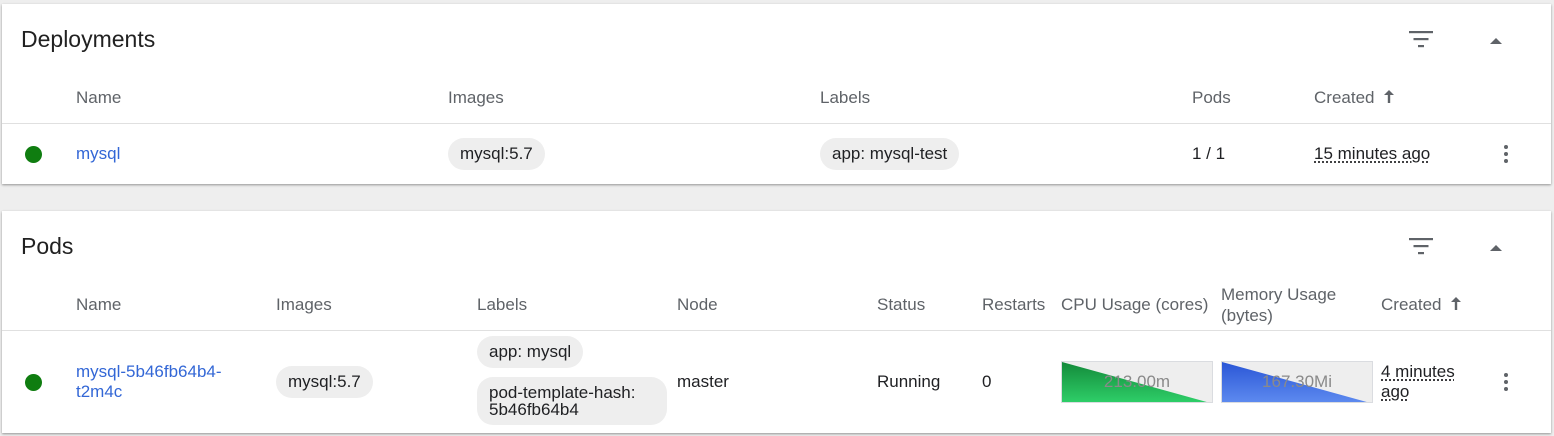 This screenshot has height=436, width=1554. Describe the element at coordinates (697, 304) in the screenshot. I see `column-header-node: Node` at that location.